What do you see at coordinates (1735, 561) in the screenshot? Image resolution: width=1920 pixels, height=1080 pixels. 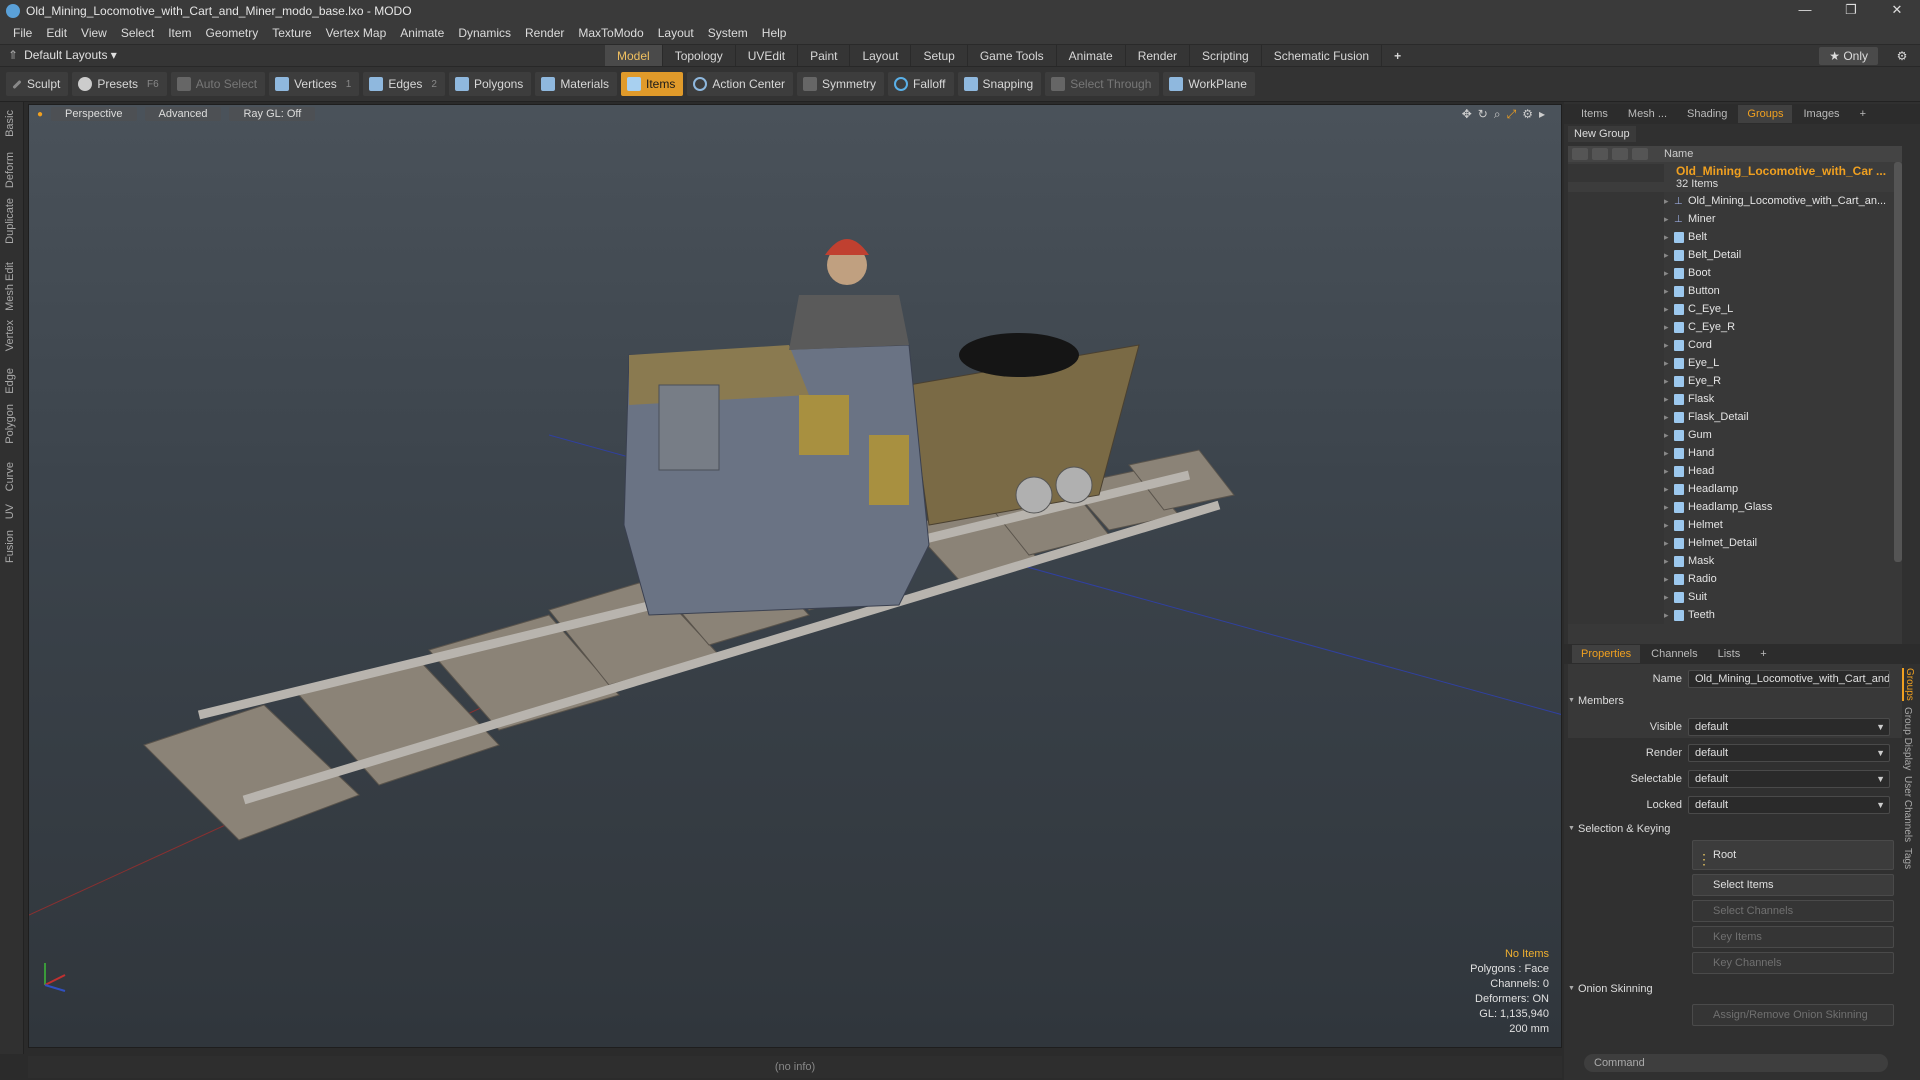 I see `list-item: ▸ Mask` at bounding box center [1735, 561].